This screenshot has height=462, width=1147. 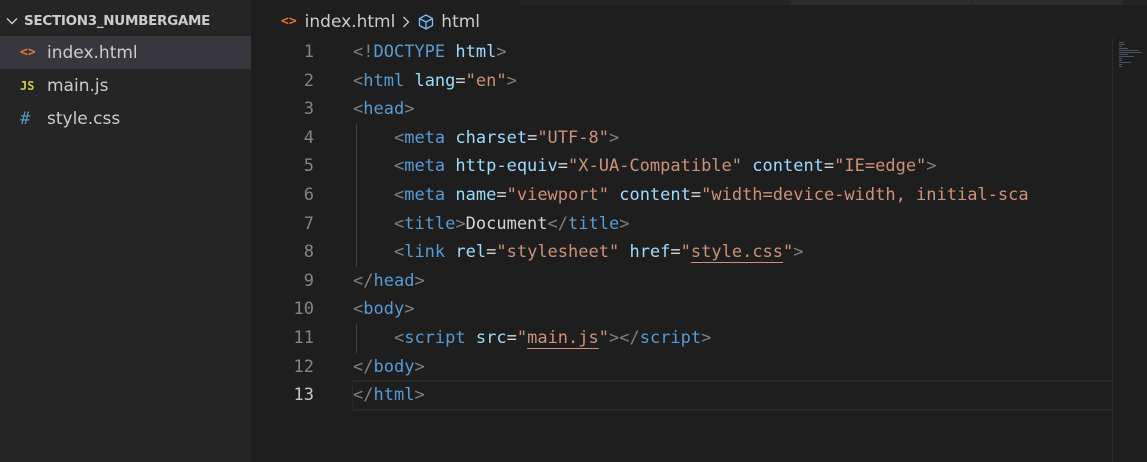 I want to click on explorer-file-label: index.html, so click(x=92, y=52).